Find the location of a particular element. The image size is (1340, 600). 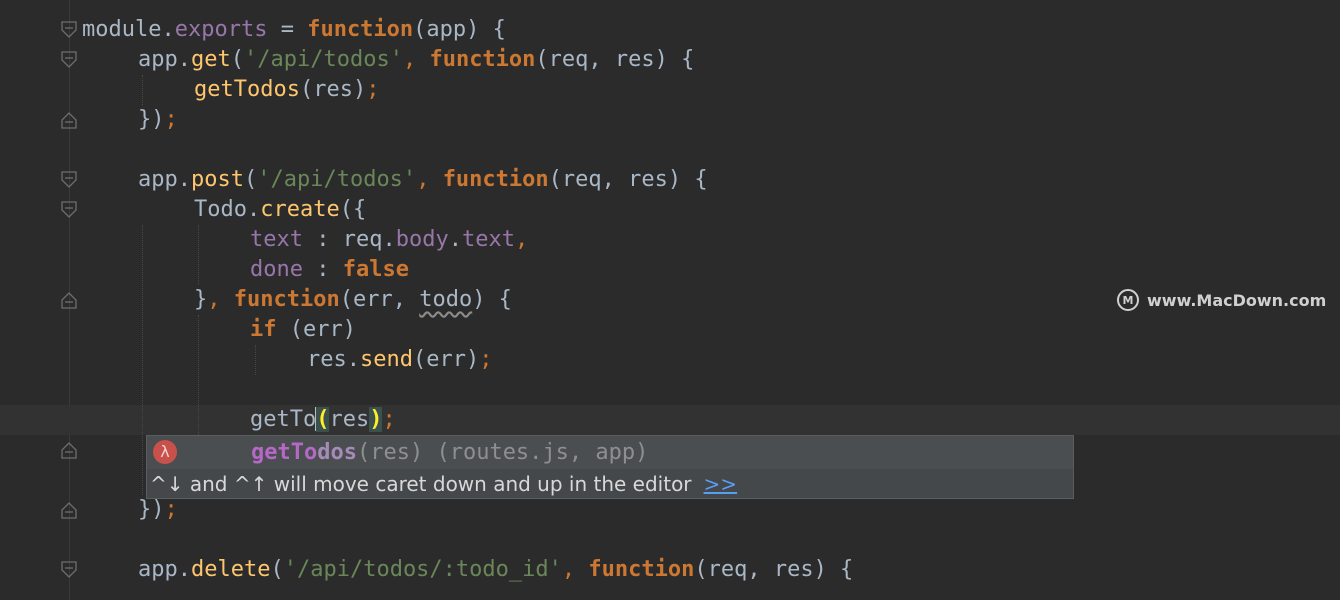

code-token: exports is located at coordinates (221, 29).